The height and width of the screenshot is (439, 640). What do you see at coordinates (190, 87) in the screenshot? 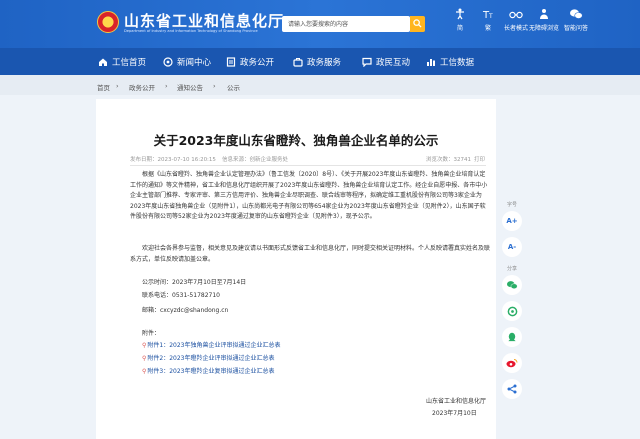
I see `breadcrumb-notices: 通知公告` at bounding box center [190, 87].